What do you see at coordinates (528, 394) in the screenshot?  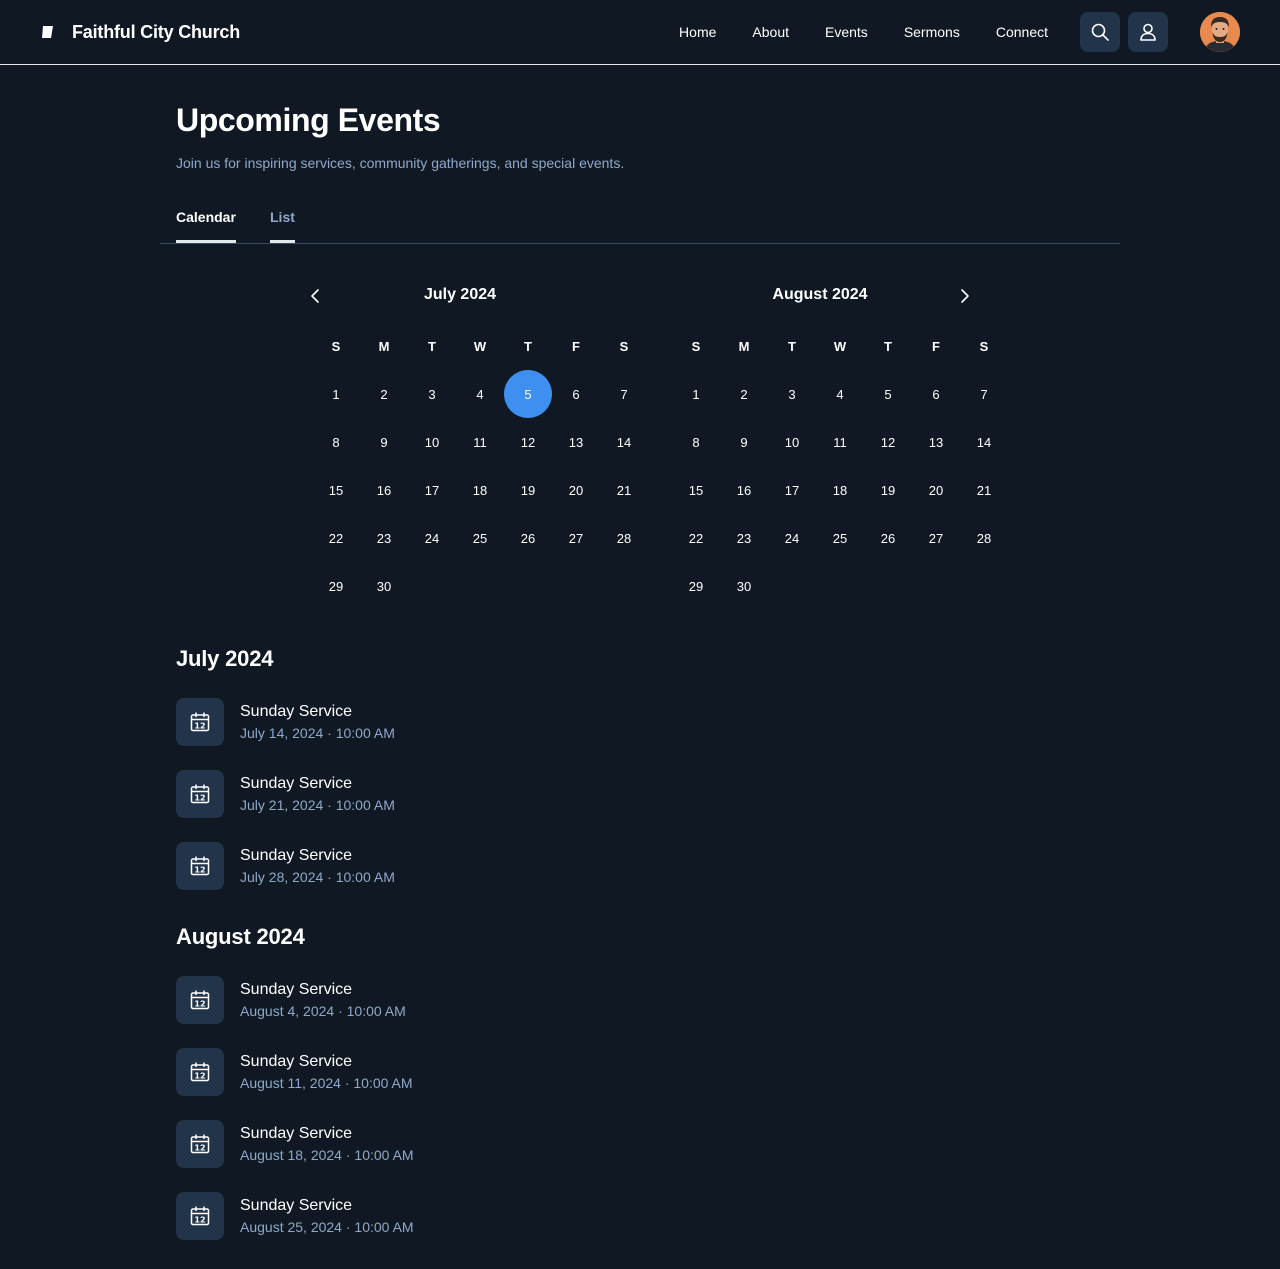 I see `calendar-day-selected: 5` at bounding box center [528, 394].